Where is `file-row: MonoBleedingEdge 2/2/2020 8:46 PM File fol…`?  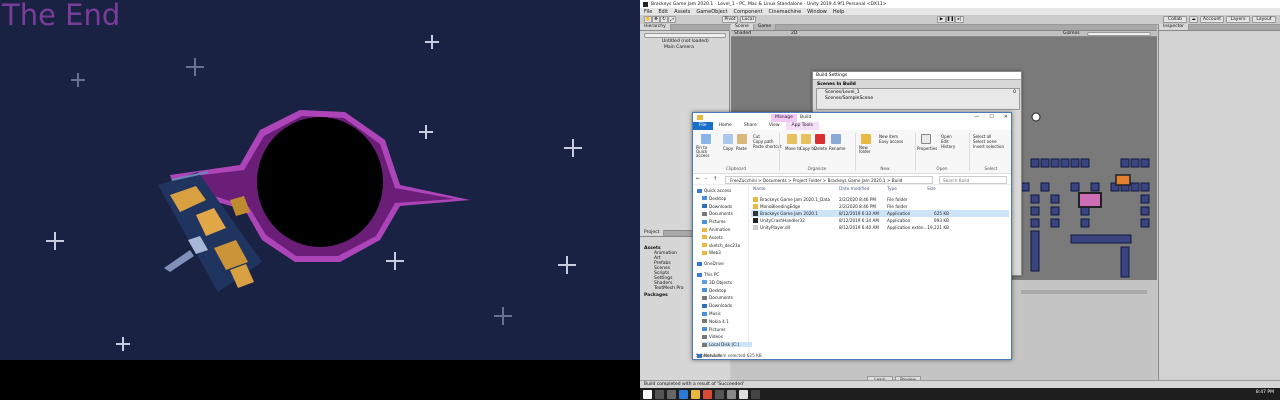
file-row: MonoBleedingEdge 2/2/2020 8:46 PM File fol… is located at coordinates (880, 206).